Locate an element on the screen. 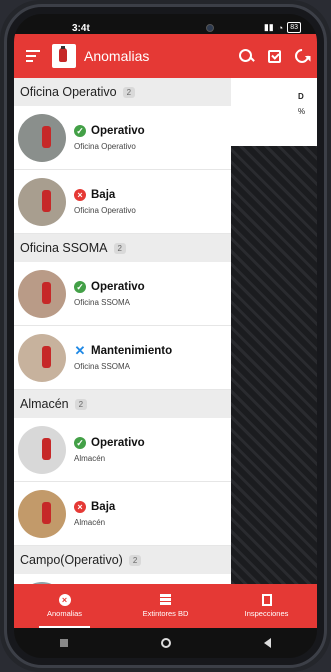 The width and height of the screenshot is (331, 672). nav-item-anomalias: × Anomalias is located at coordinates (64, 606).